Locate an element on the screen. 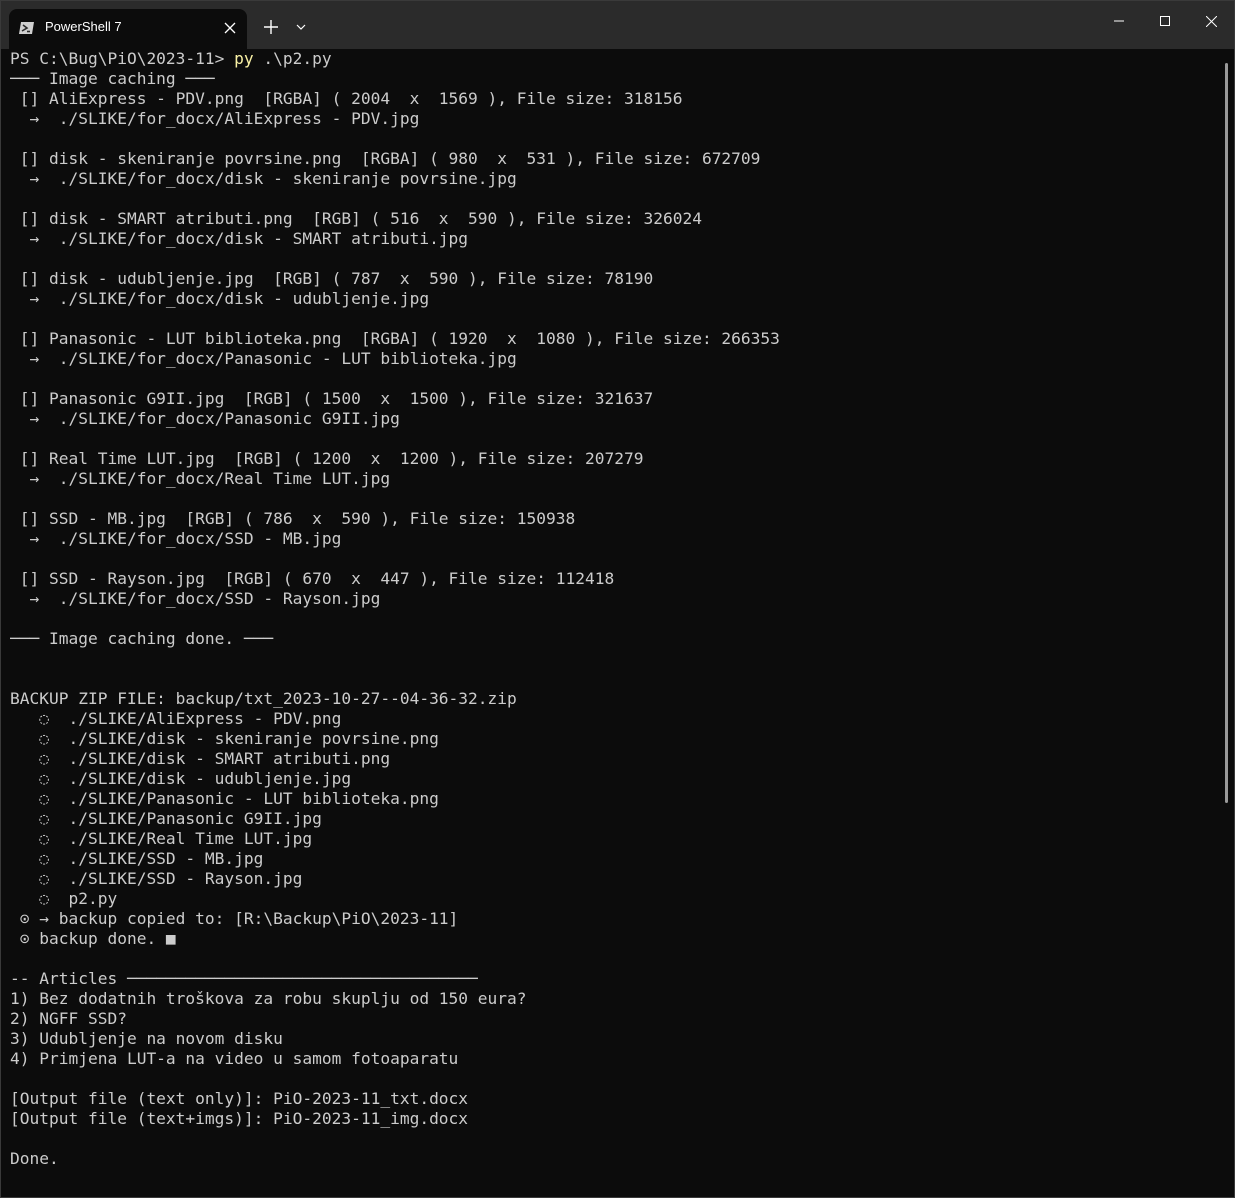 The height and width of the screenshot is (1198, 1235). chevron-down-icon is located at coordinates (301, 27).